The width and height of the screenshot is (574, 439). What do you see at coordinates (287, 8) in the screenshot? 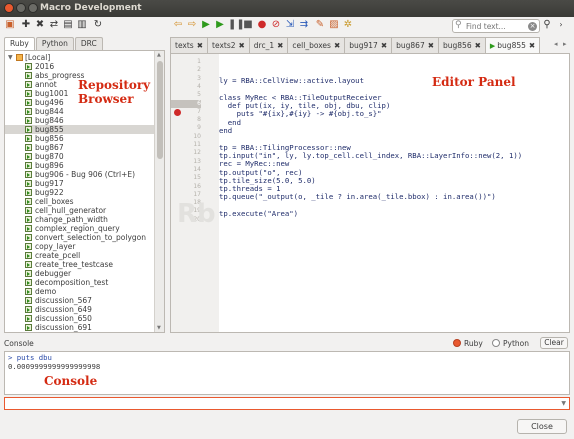
I see `title-bar: Macro Development` at bounding box center [287, 8].